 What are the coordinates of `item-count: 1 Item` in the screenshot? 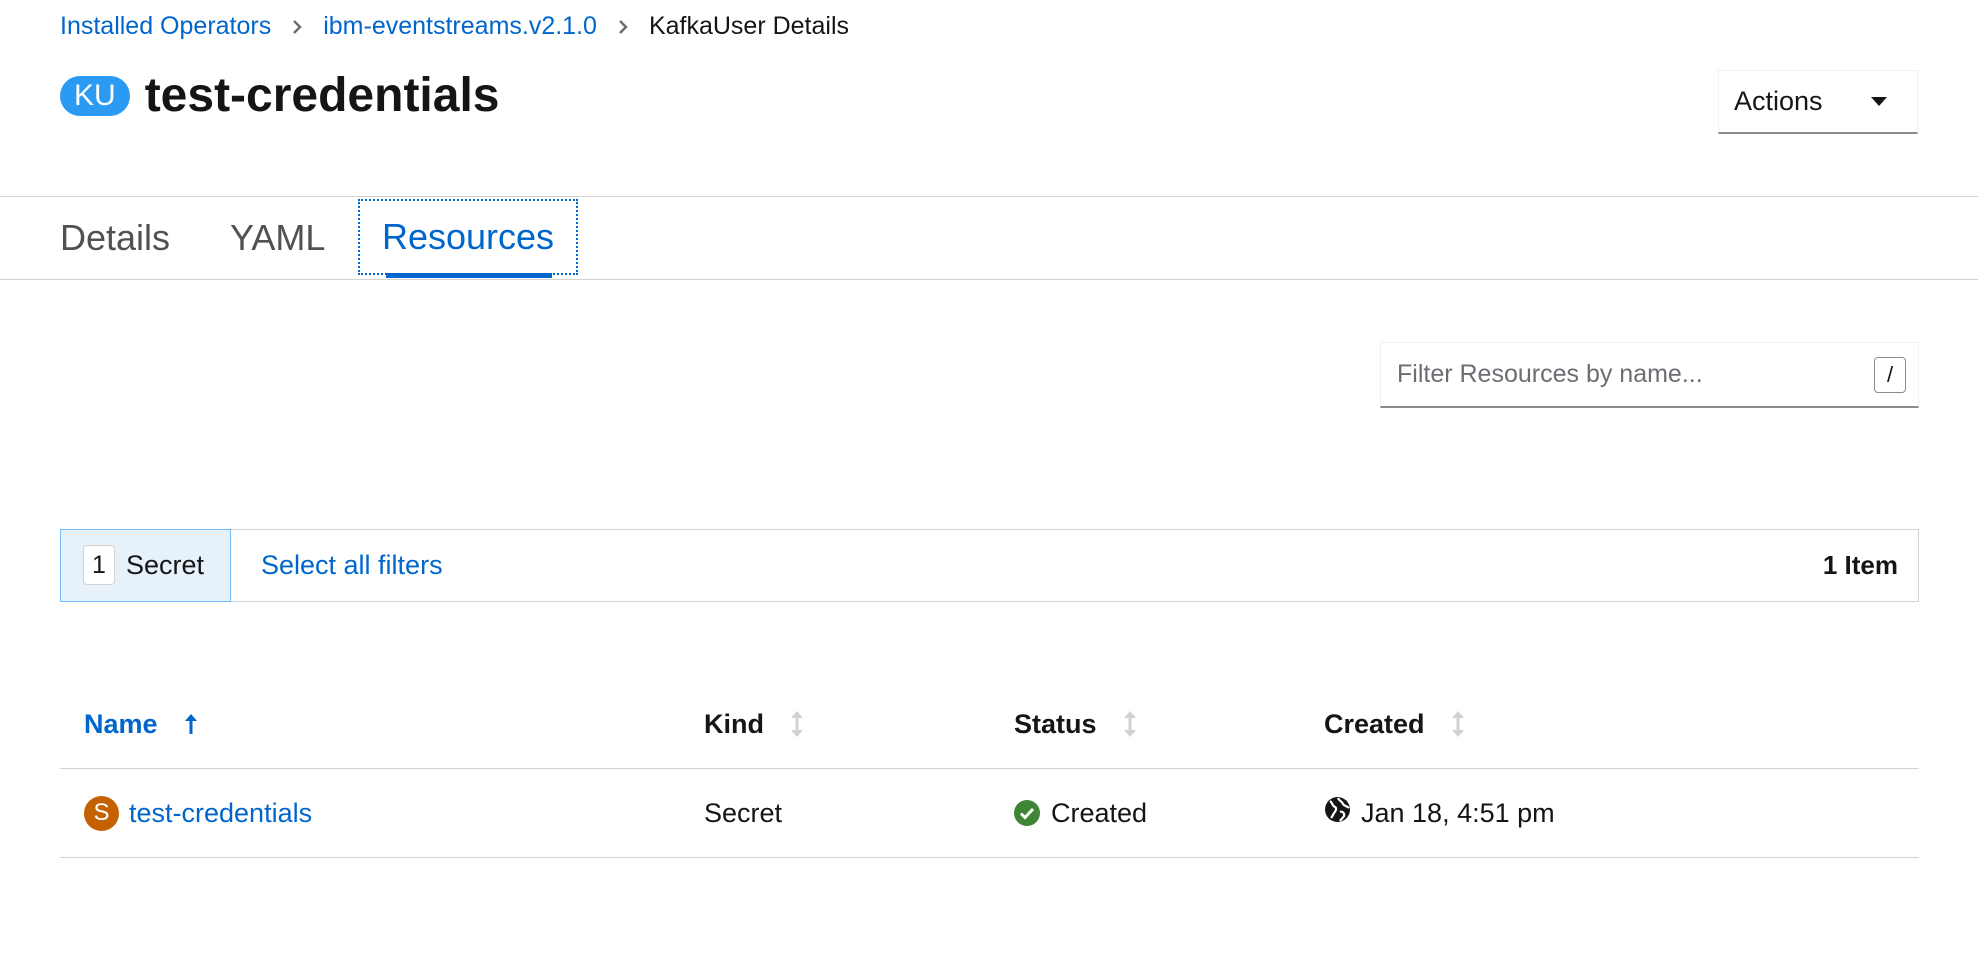 It's located at (1860, 565).